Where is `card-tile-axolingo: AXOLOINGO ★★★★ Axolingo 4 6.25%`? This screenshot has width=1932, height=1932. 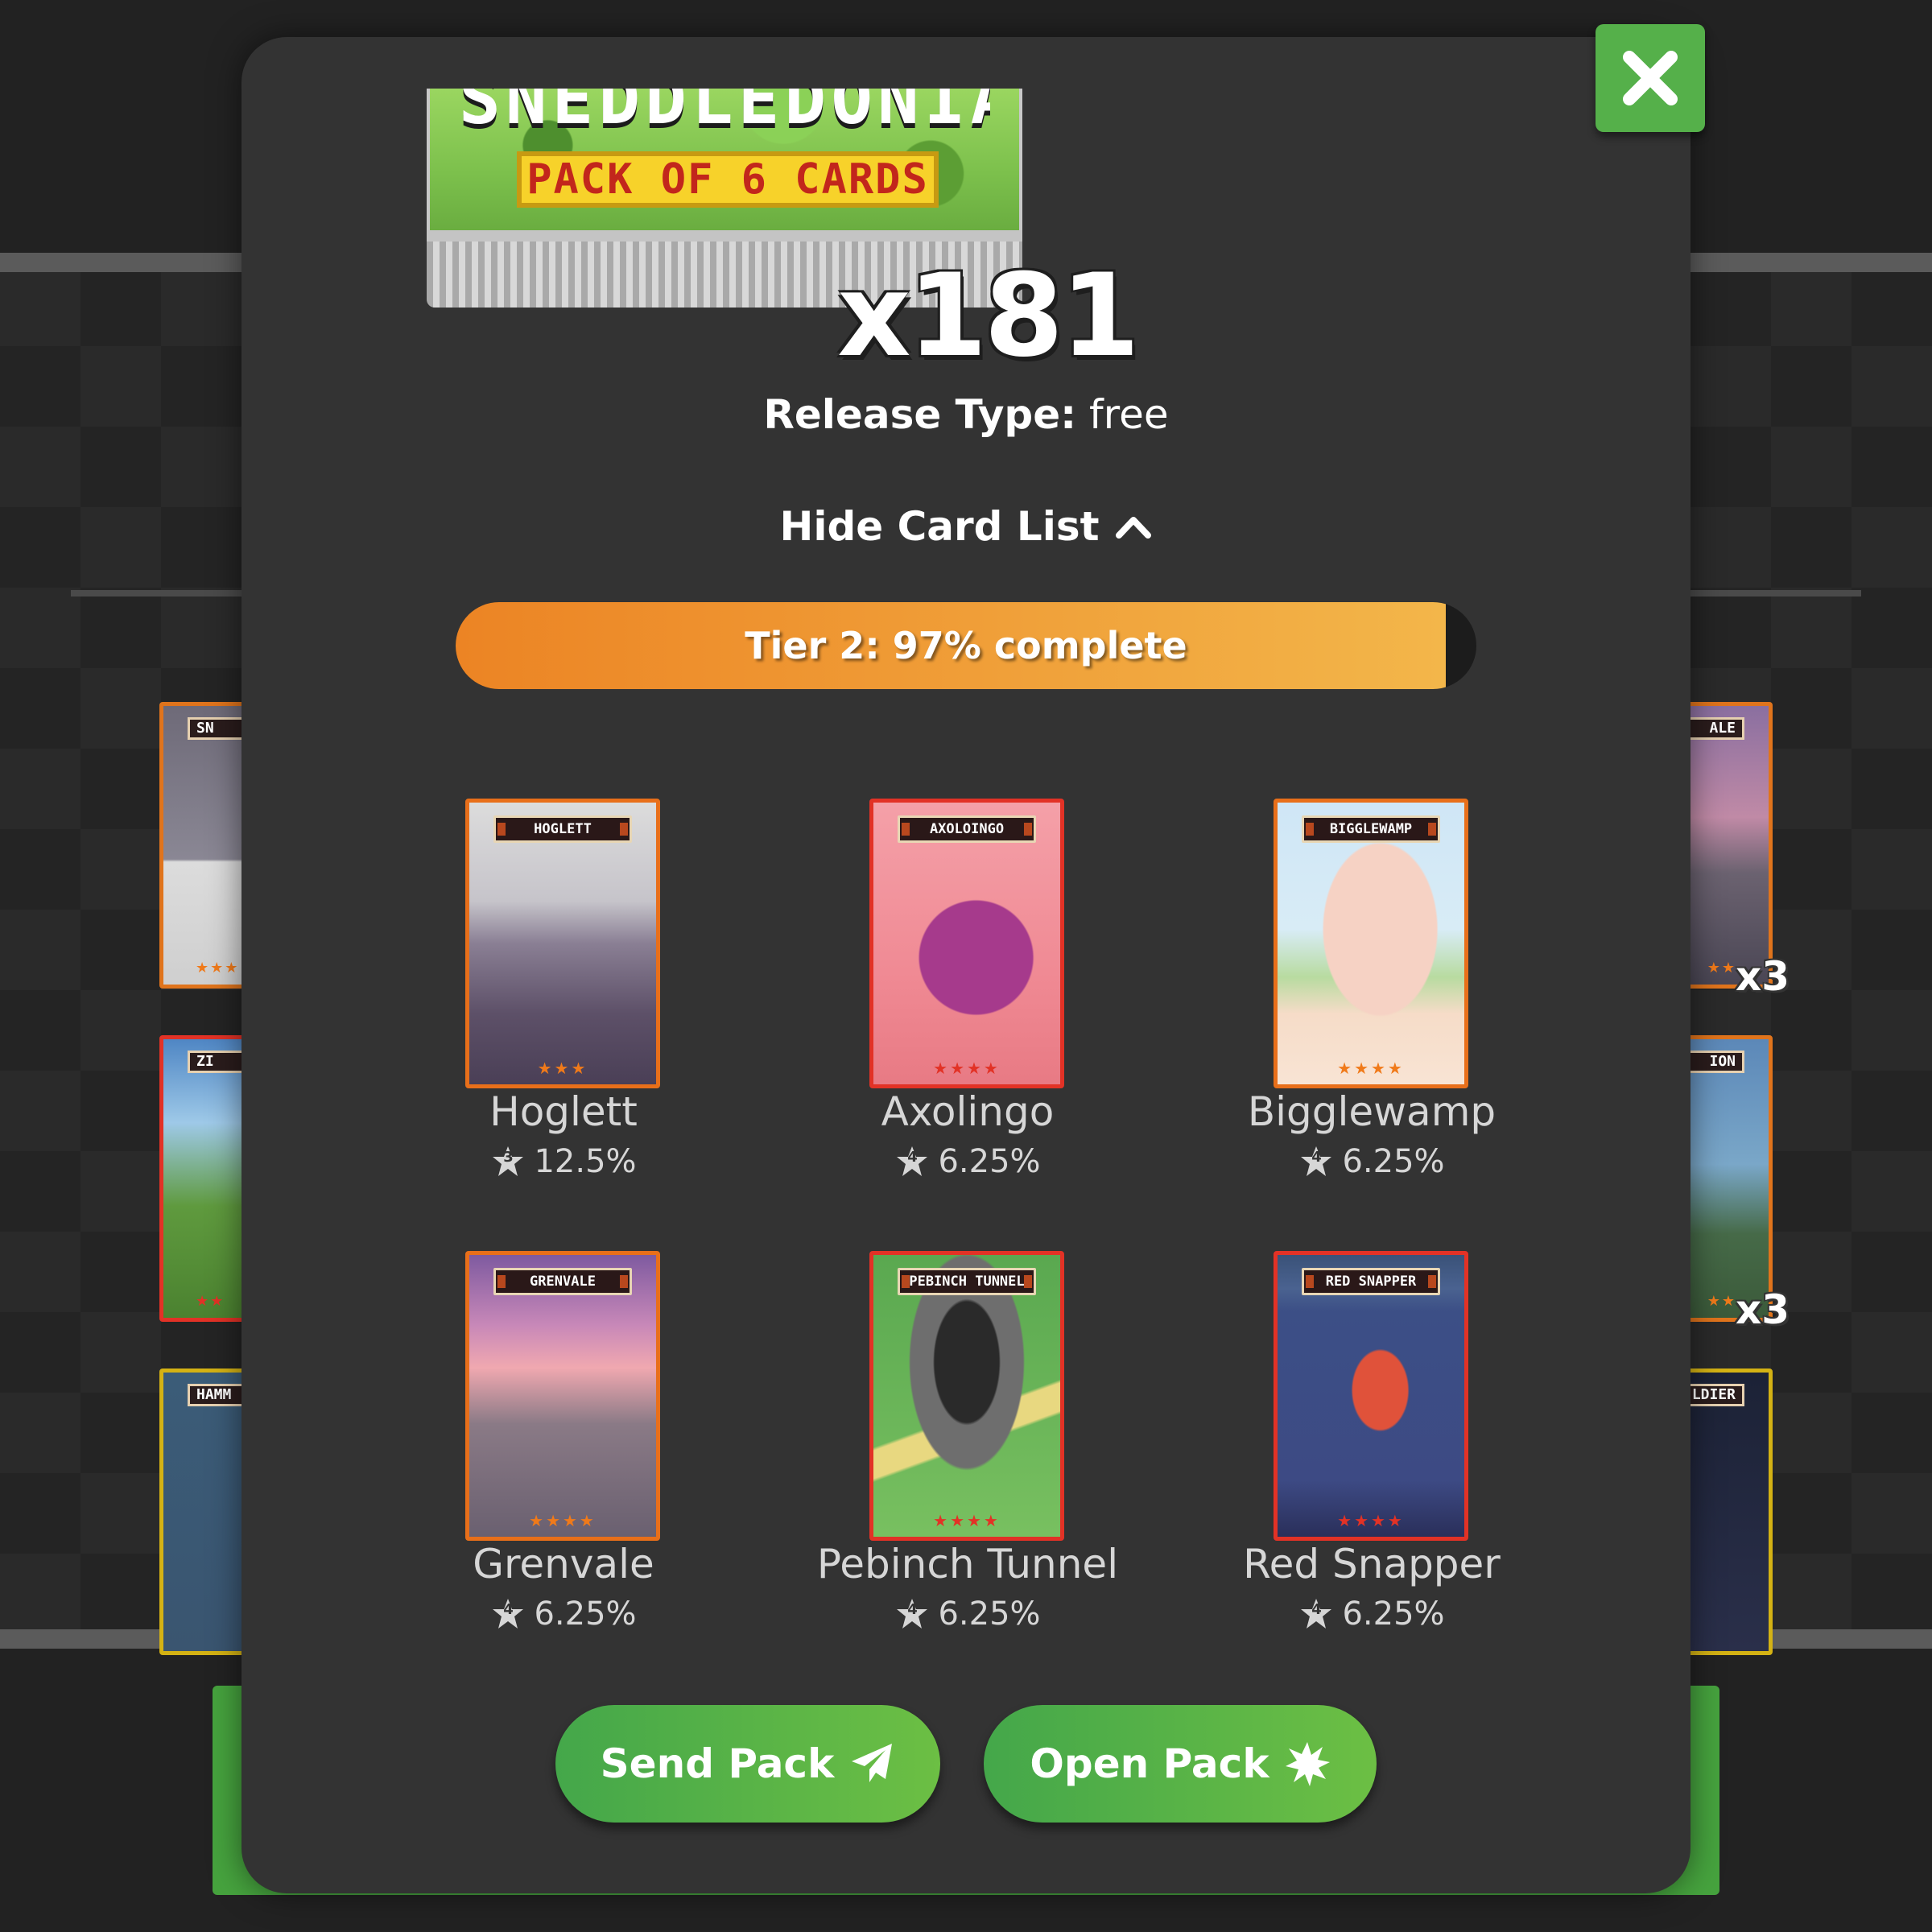 card-tile-axolingo: AXOLOINGO ★★★★ Axolingo 4 6.25% is located at coordinates (967, 1008).